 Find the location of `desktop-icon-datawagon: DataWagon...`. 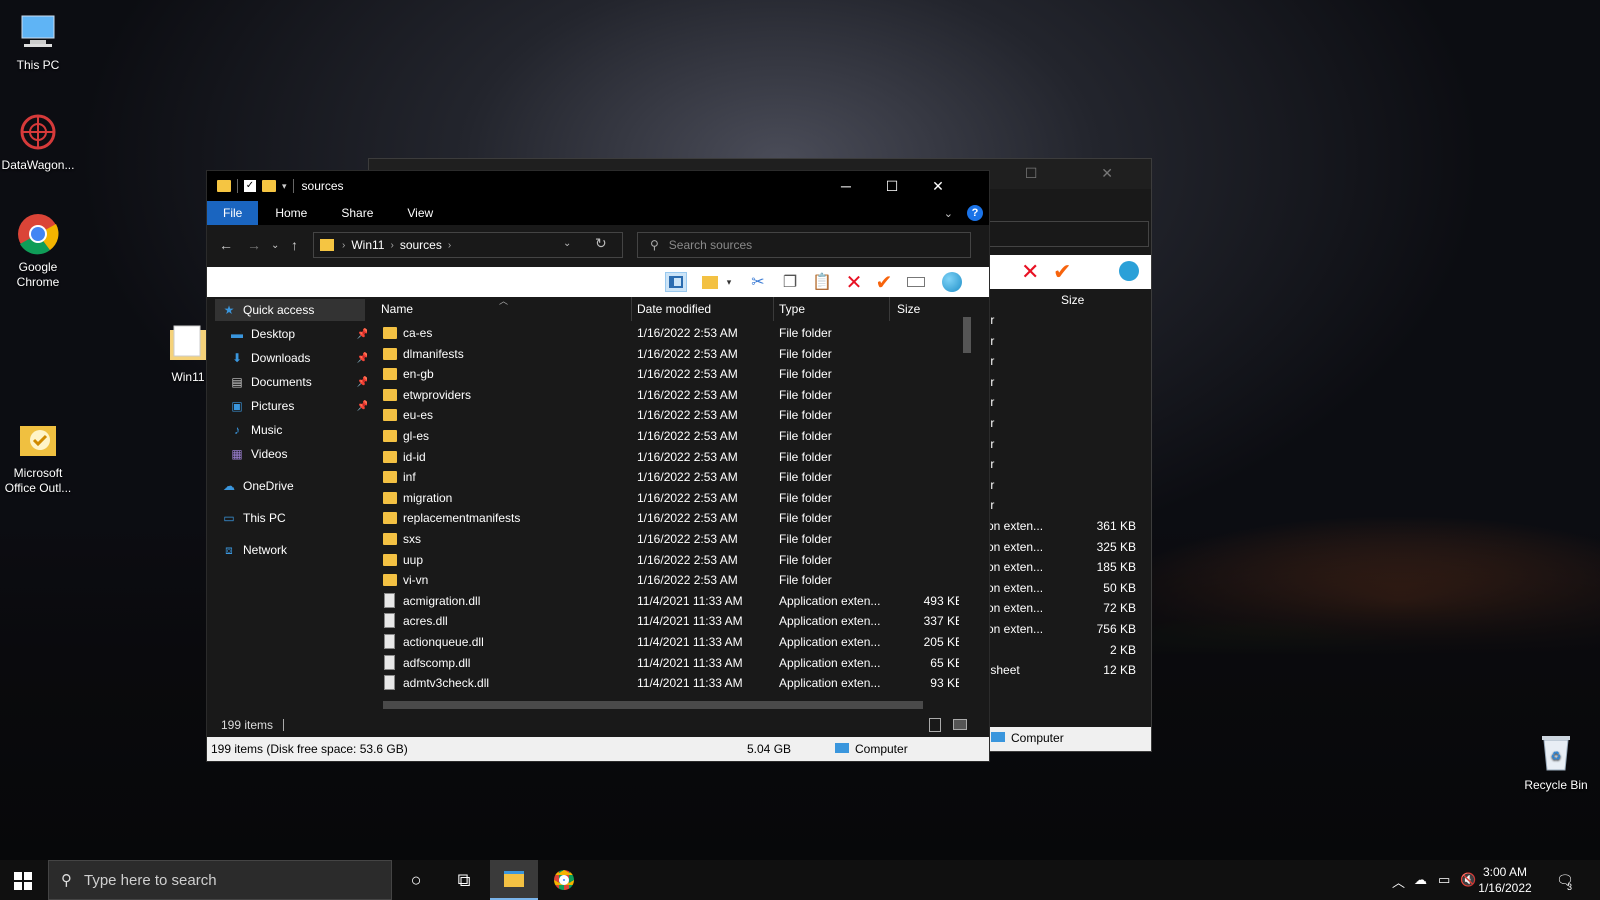

desktop-icon-datawagon: DataWagon... is located at coordinates (39, 141).